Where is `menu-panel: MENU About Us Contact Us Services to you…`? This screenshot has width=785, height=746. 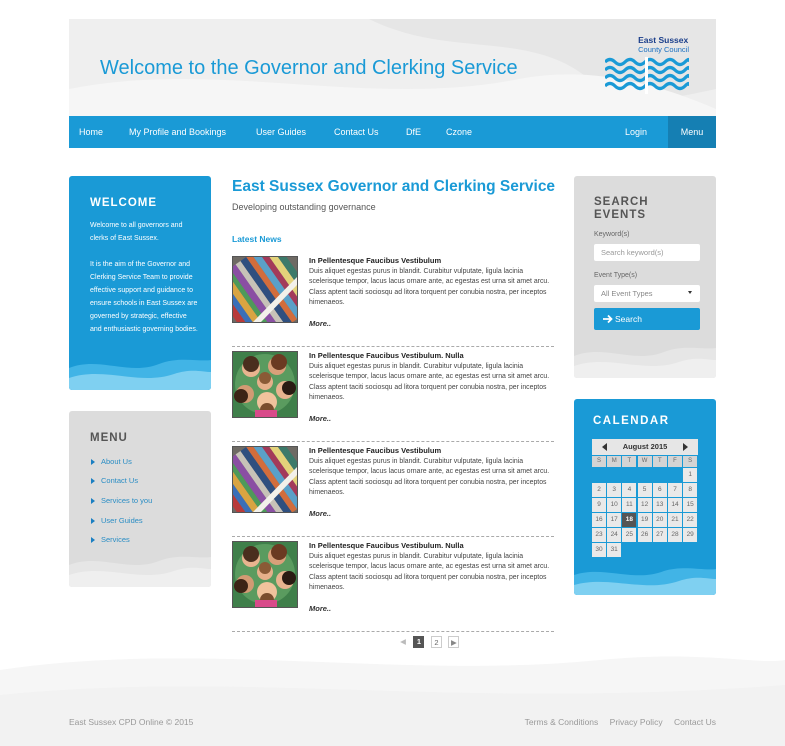 menu-panel: MENU About Us Contact Us Services to you… is located at coordinates (140, 499).